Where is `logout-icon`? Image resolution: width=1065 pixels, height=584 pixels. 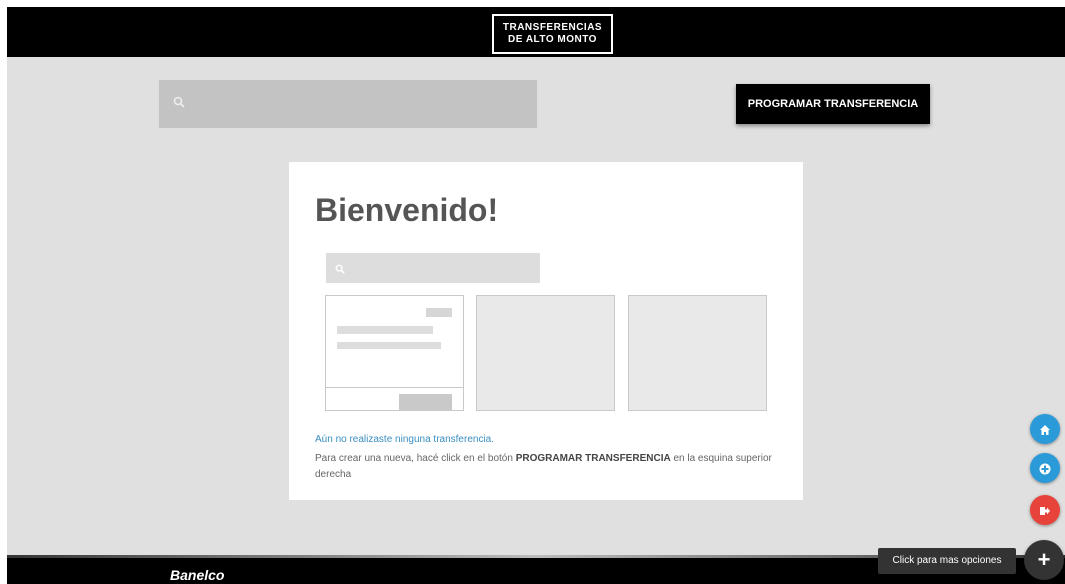
logout-icon is located at coordinates (1045, 510).